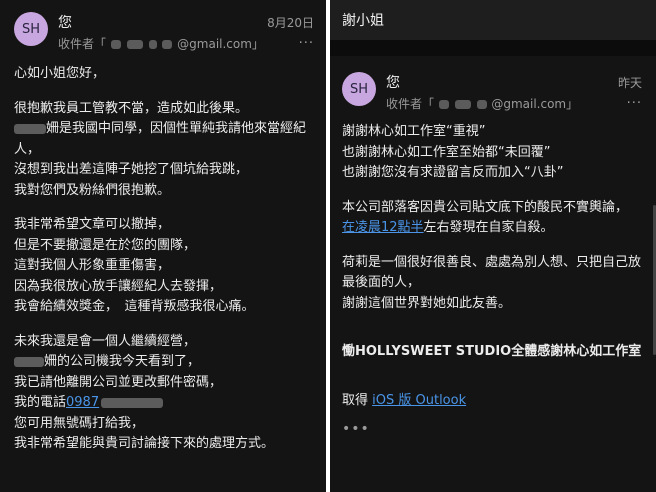 The image size is (656, 492). Describe the element at coordinates (40, 402) in the screenshot. I see `body-text: 我的電話` at that location.